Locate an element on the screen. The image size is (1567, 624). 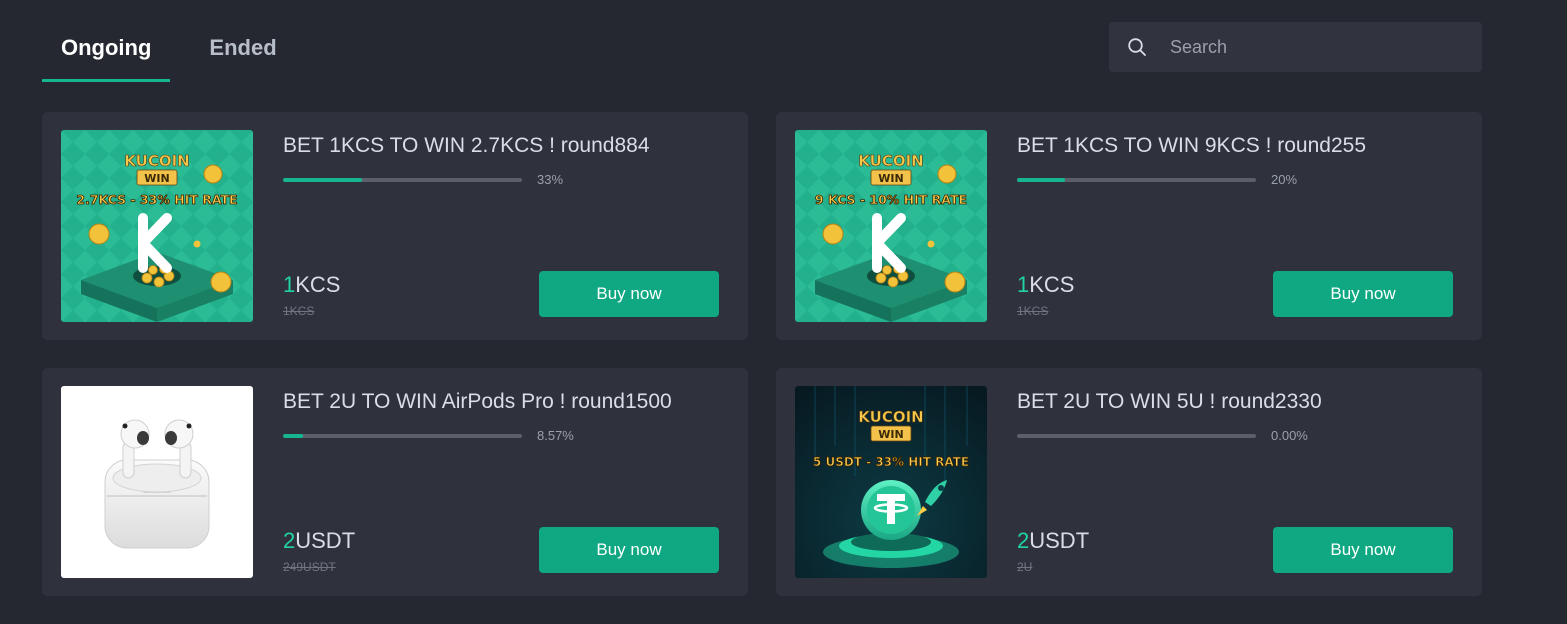
card-title: BET 2U TO WIN 5U ! round2330 is located at coordinates (1169, 401).